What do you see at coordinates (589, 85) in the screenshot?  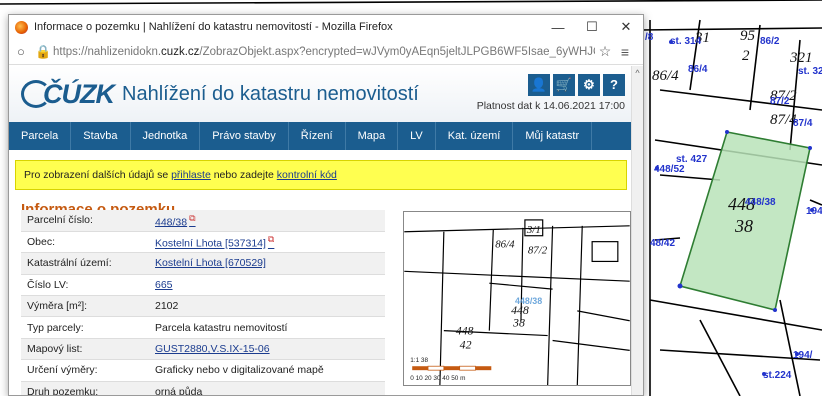 I see `settings-icon: ⚙` at bounding box center [589, 85].